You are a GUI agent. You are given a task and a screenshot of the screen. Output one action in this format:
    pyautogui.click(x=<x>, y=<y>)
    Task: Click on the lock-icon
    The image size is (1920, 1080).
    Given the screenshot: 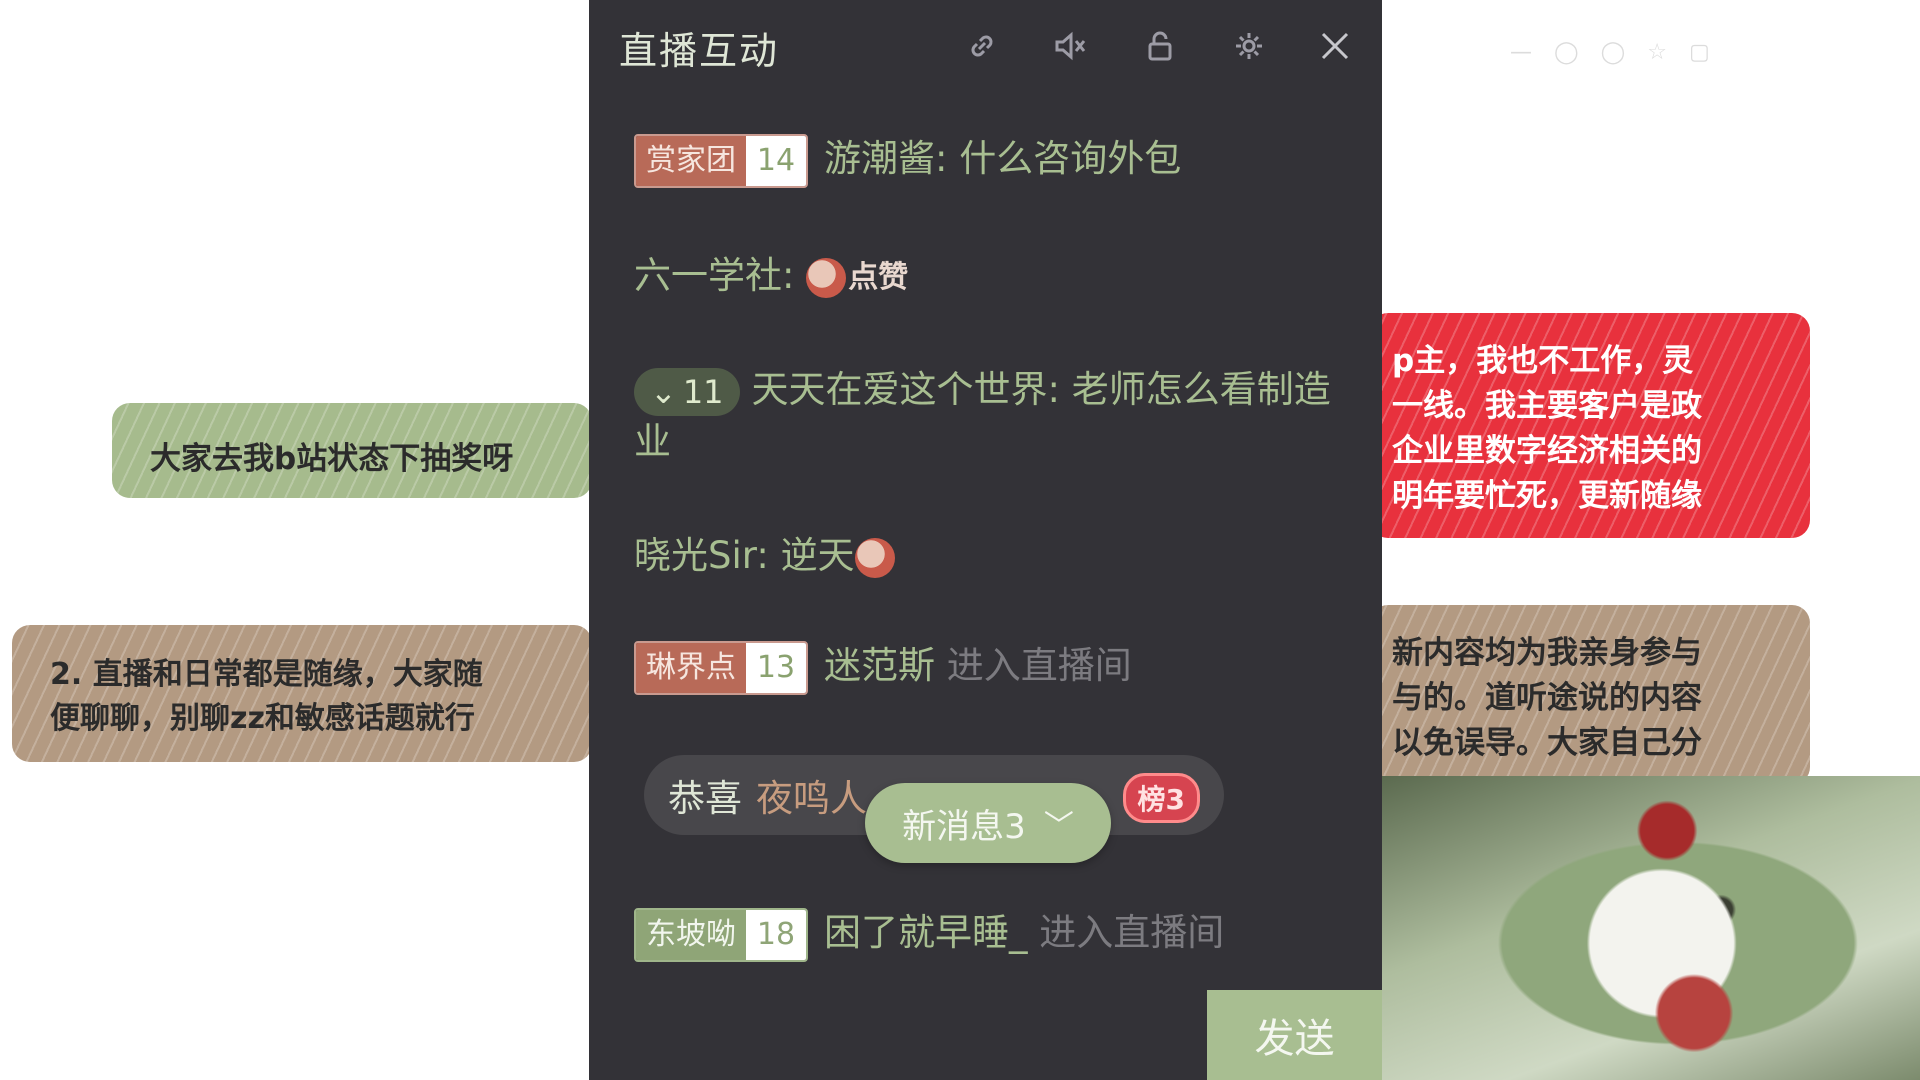 What is the action you would take?
    pyautogui.click(x=1160, y=46)
    